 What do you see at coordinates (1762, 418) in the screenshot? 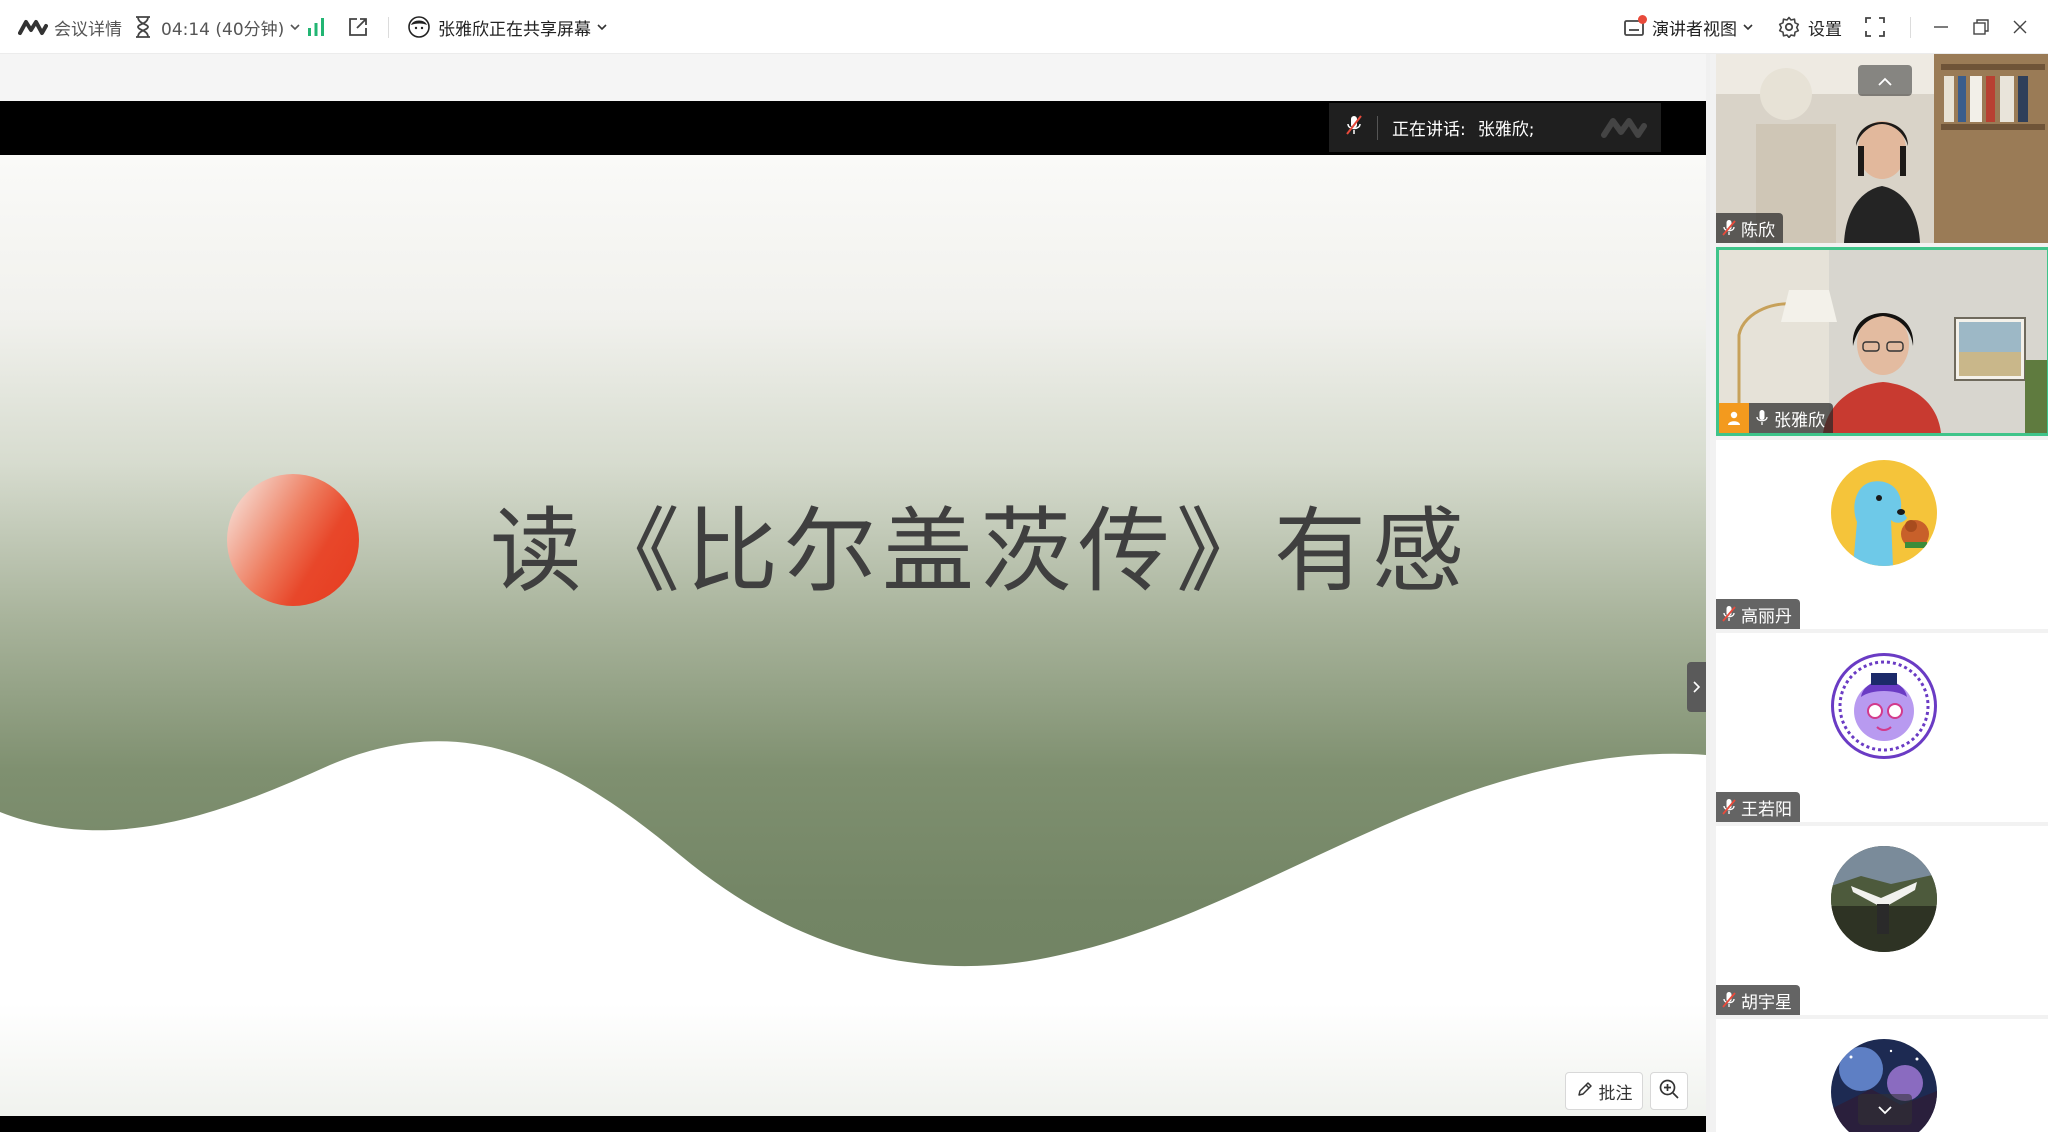
I see `mic-icon` at bounding box center [1762, 418].